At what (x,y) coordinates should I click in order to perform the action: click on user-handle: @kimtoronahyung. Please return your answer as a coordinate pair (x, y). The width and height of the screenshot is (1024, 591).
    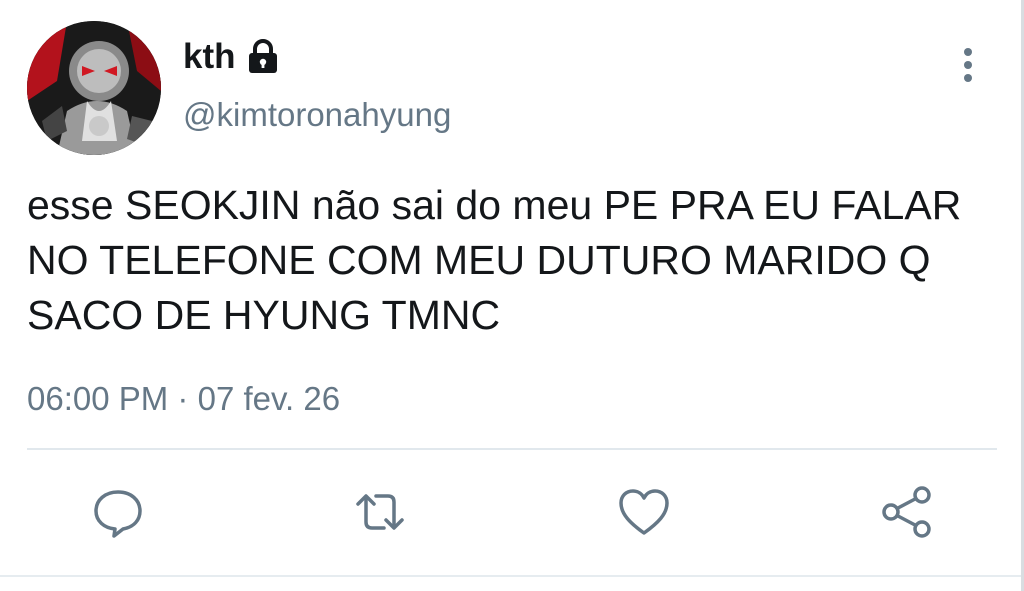
    Looking at the image, I should click on (317, 115).